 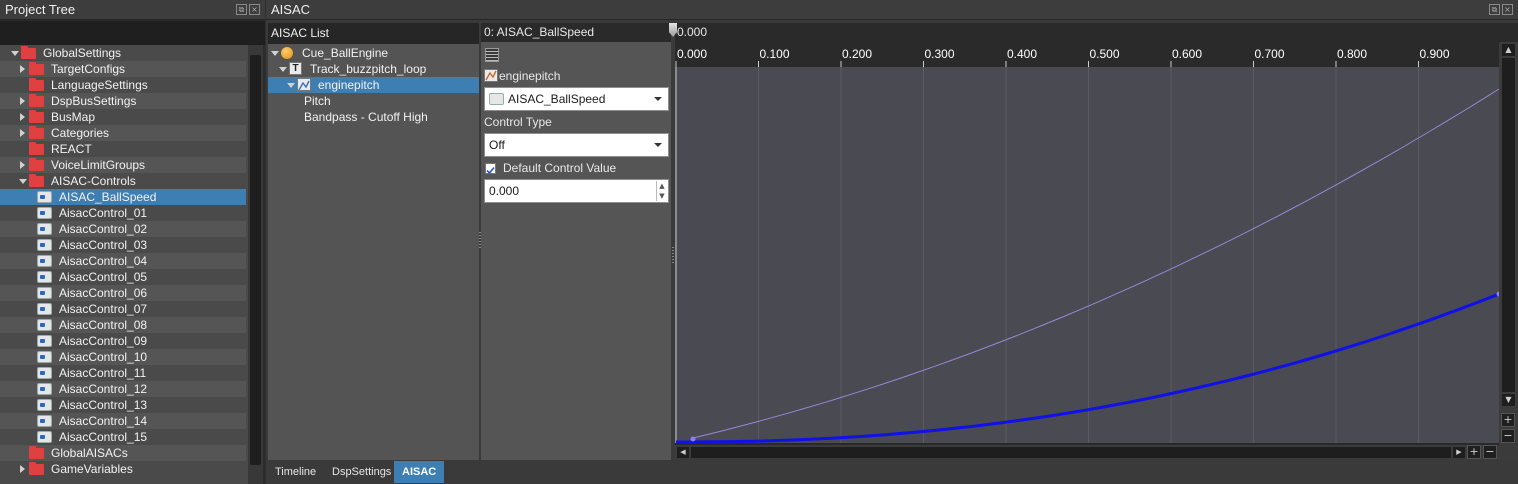 I want to click on tree-item-gamevariables: GameVariables, so click(x=123, y=469).